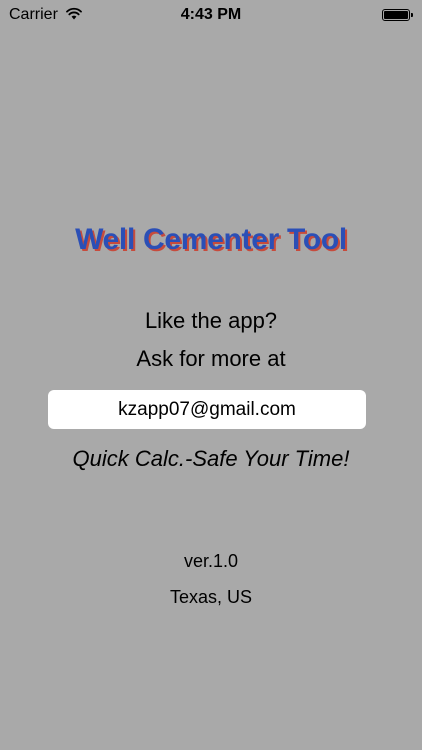 This screenshot has width=422, height=750. I want to click on status-time: 4:43 PM, so click(211, 14).